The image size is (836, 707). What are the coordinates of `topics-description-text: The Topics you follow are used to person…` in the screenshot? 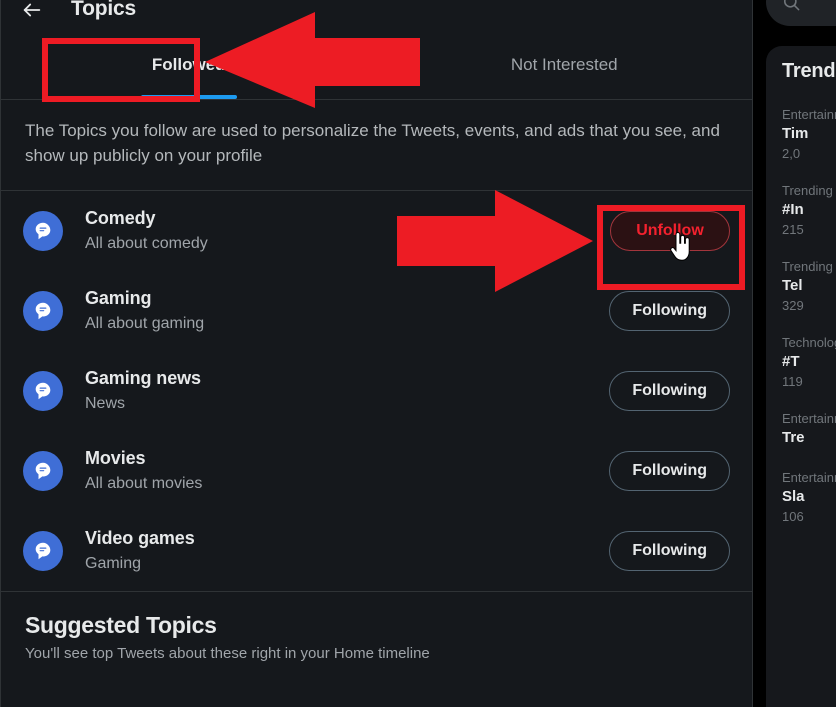 It's located at (372, 143).